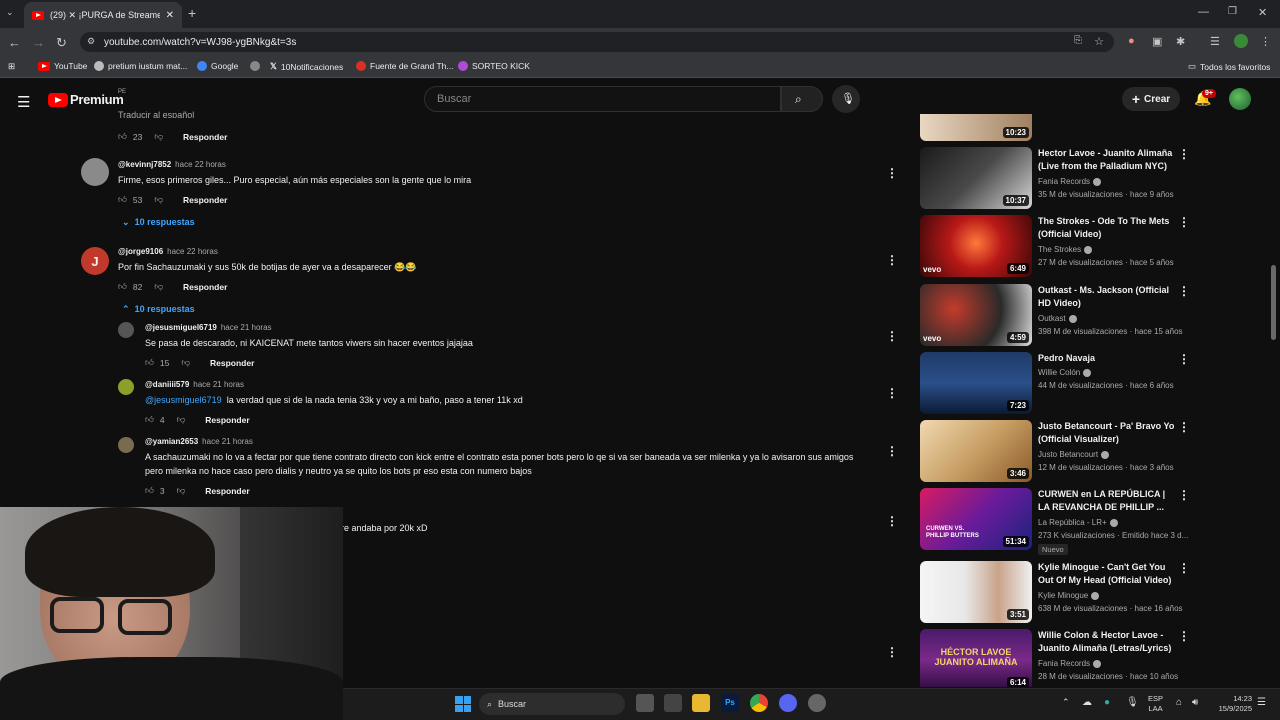  What do you see at coordinates (759, 703) in the screenshot?
I see `chrome-icon` at bounding box center [759, 703].